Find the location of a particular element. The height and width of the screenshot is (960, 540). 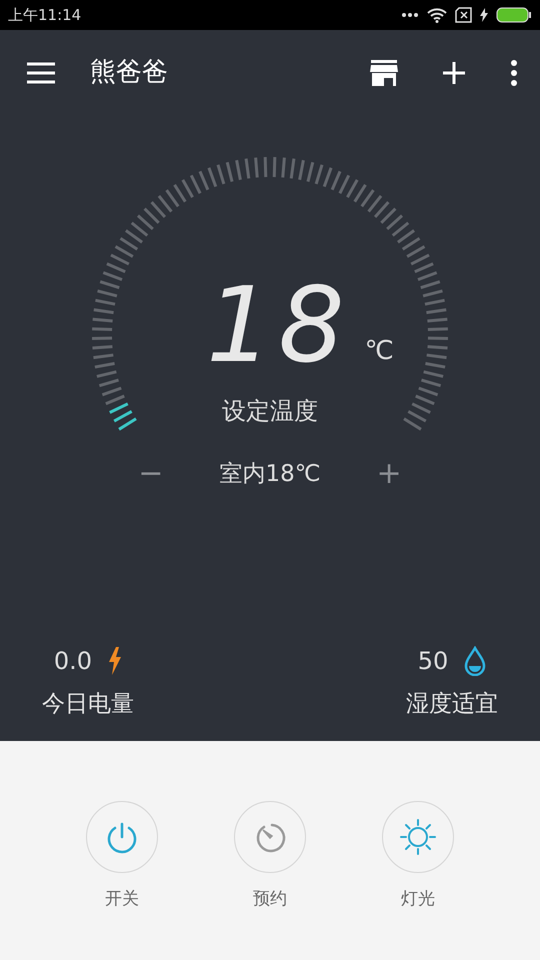

wifi-icon is located at coordinates (437, 15).